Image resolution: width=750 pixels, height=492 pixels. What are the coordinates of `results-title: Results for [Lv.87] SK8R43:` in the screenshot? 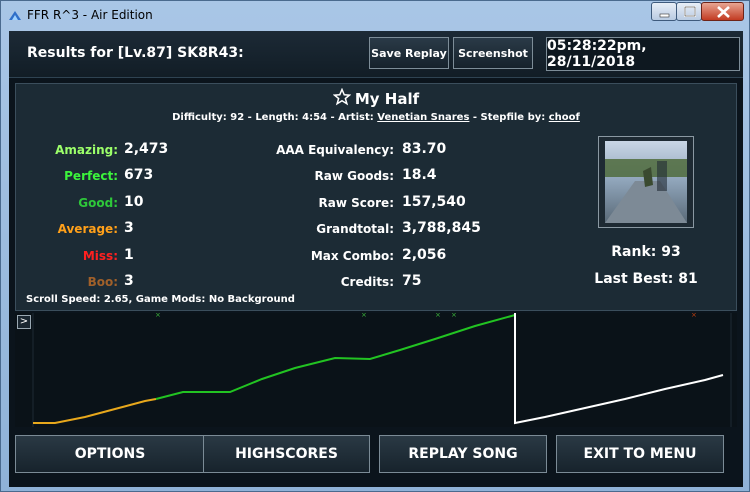 It's located at (135, 53).